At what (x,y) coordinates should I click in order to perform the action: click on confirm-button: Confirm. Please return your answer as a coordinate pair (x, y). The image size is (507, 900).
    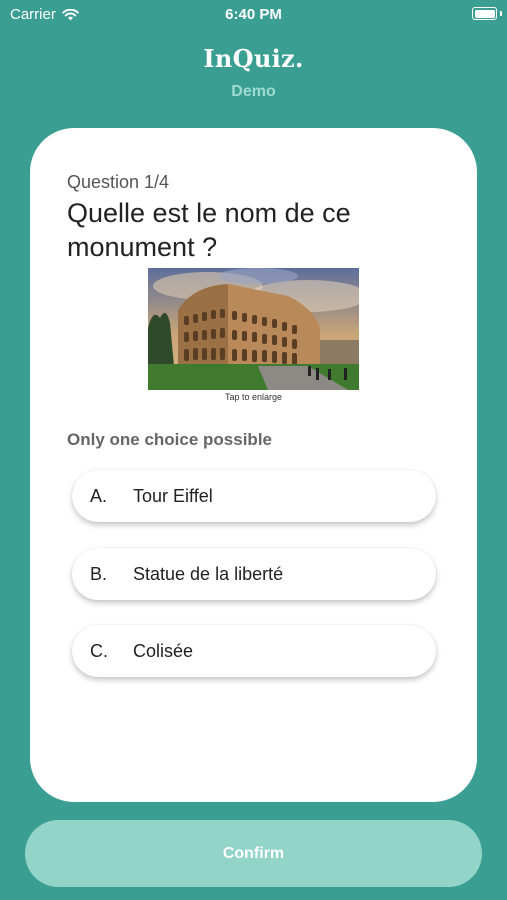
    Looking at the image, I should click on (253, 853).